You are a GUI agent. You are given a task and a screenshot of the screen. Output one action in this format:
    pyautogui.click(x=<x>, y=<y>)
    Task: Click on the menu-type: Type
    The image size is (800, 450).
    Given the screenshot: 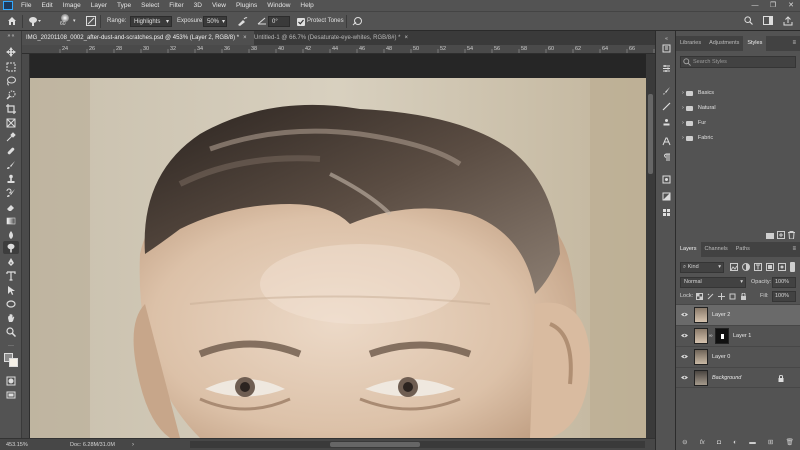 What is the action you would take?
    pyautogui.click(x=124, y=5)
    